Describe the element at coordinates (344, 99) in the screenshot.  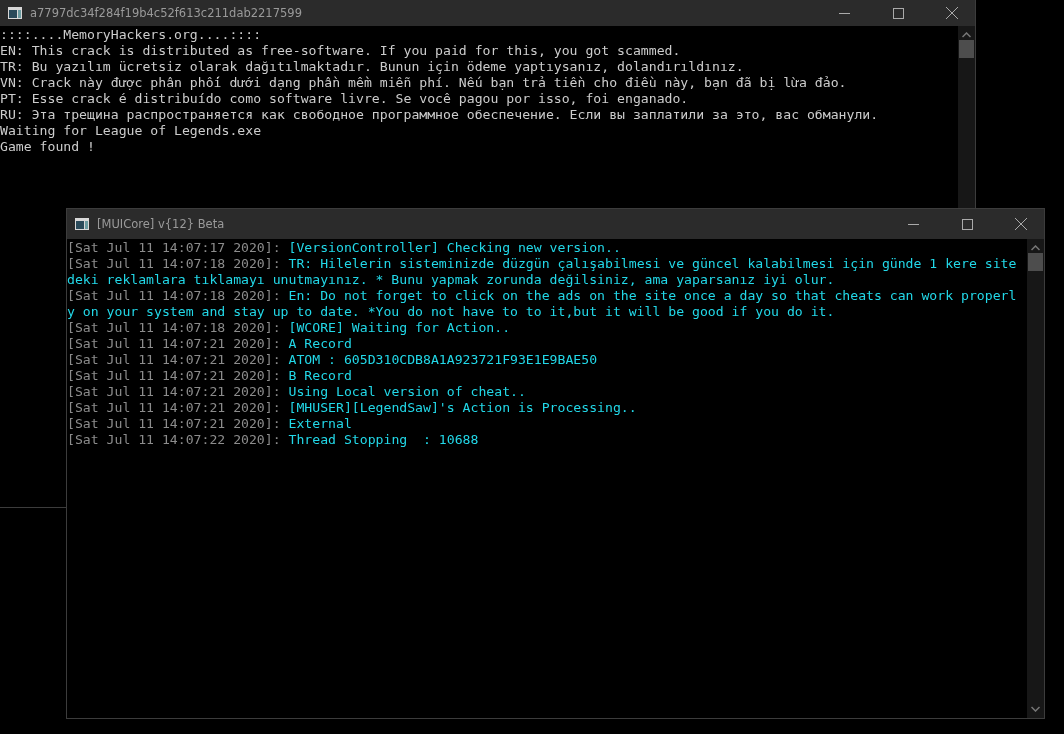
I see `console-line: PT: Esse crack é distribuído como software livre. Se você pagou por isso, foi enganado.` at that location.